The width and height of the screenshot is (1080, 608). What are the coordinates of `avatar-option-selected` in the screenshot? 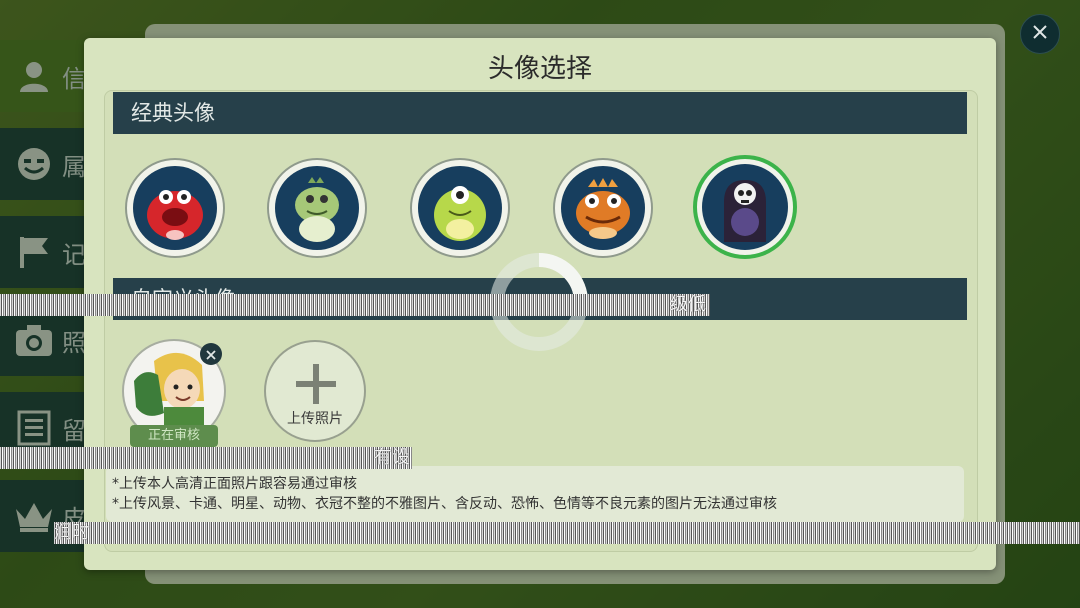 It's located at (745, 207).